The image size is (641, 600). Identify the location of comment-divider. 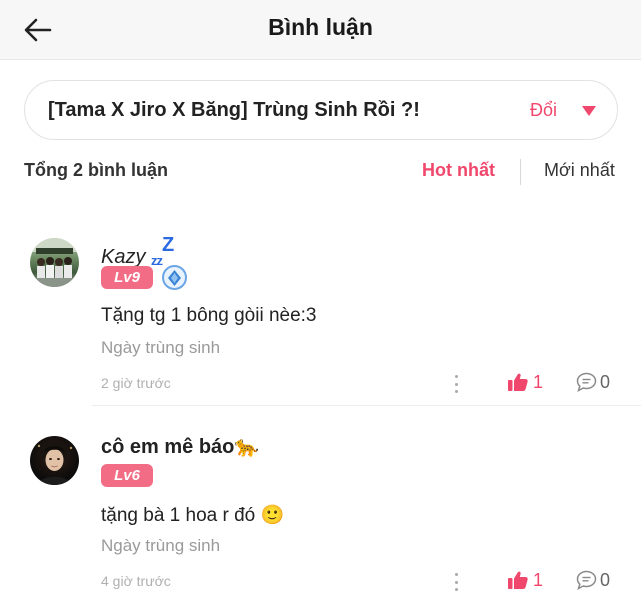
(366, 405).